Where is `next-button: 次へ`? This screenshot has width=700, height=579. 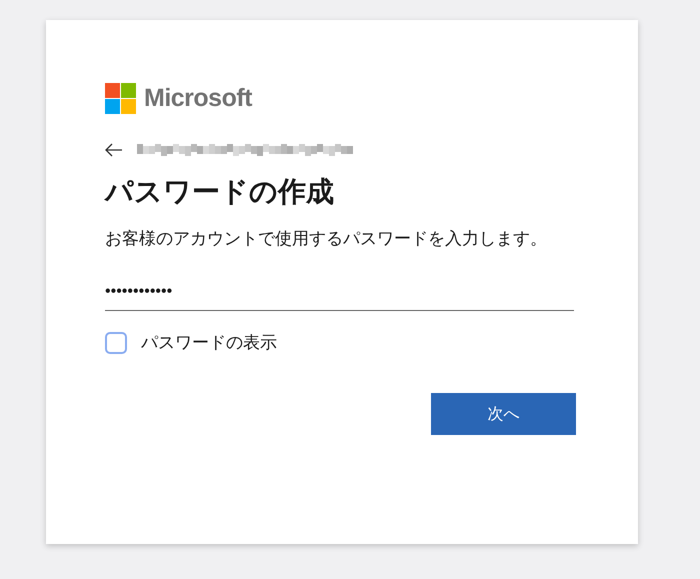
next-button: 次へ is located at coordinates (503, 414).